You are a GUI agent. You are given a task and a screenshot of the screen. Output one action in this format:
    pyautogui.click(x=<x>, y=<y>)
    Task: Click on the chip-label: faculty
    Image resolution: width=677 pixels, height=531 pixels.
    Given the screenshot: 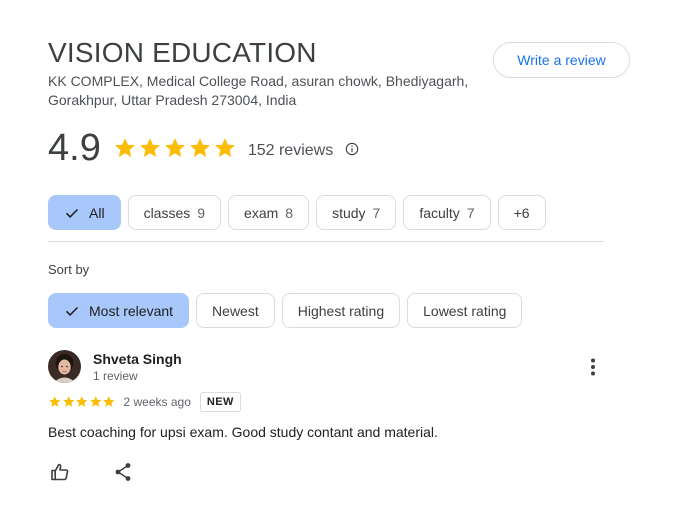 What is the action you would take?
    pyautogui.click(x=439, y=212)
    